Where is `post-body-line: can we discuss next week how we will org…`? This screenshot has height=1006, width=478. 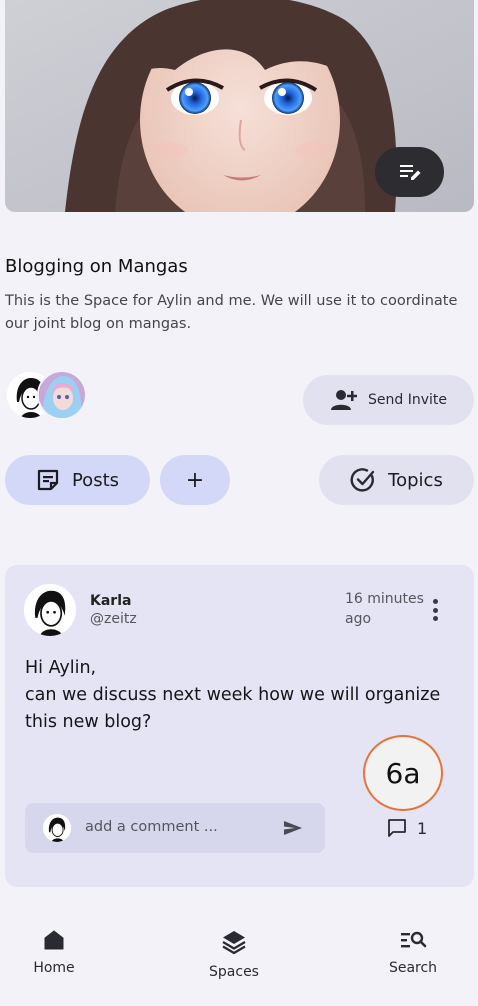
post-body-line: can we discuss next week how we will org… is located at coordinates (233, 695).